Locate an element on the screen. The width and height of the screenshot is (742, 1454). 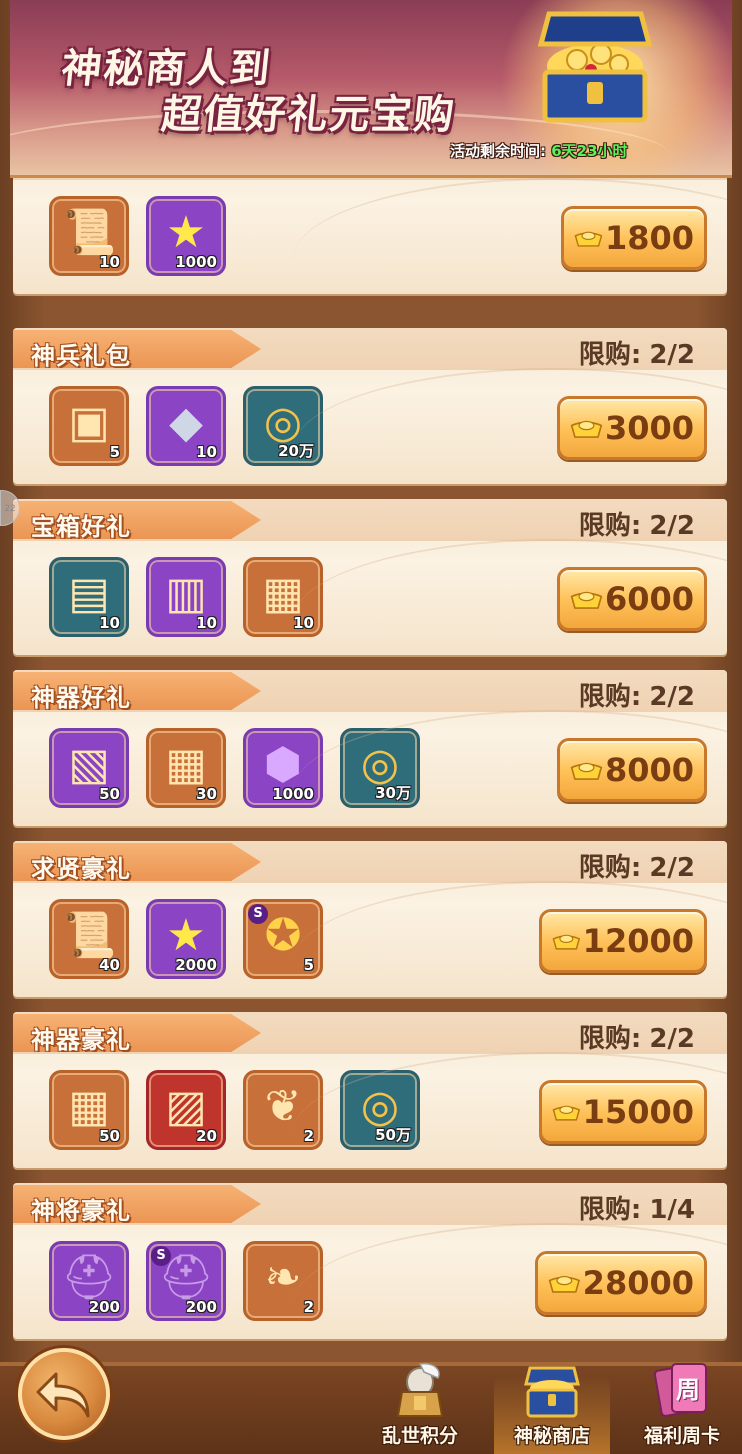
tab-chaos-points: 乱世积分 is located at coordinates (420, 1408).